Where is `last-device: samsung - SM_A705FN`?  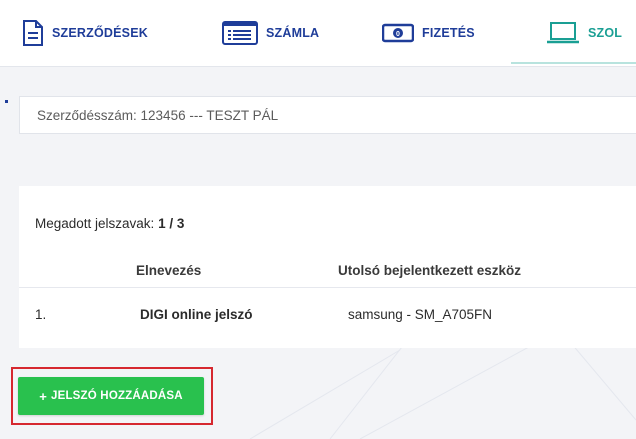
last-device: samsung - SM_A705FN is located at coordinates (420, 314).